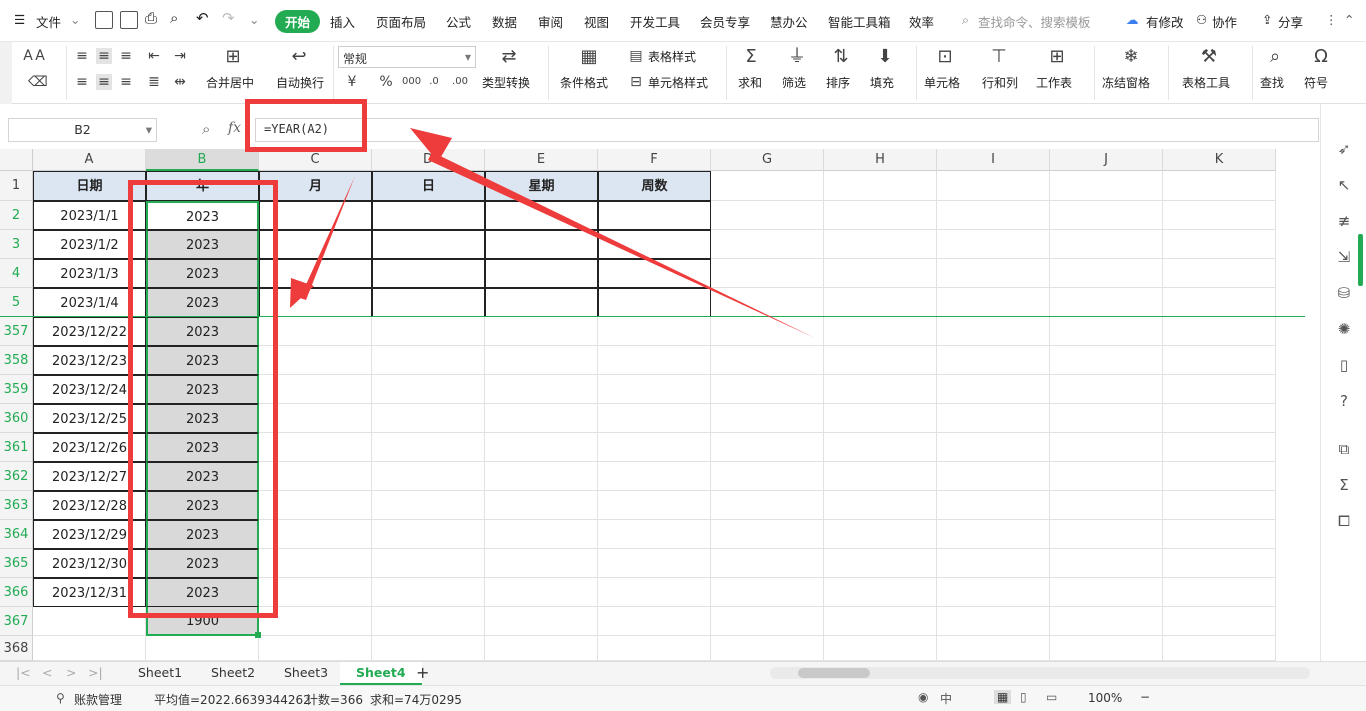 This screenshot has width=1366, height=711. I want to click on row-header: 366, so click(16, 592).